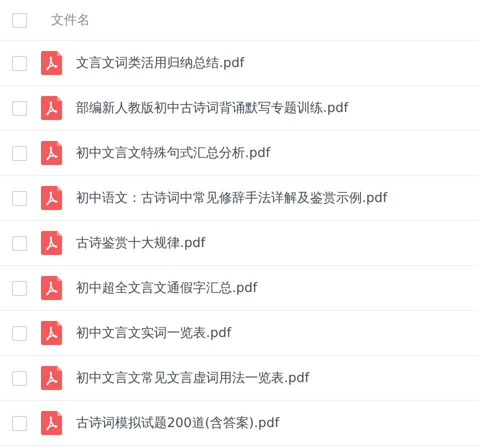 The image size is (479, 447). I want to click on file-name: 古诗鉴赏十大规律.pdf, so click(141, 243).